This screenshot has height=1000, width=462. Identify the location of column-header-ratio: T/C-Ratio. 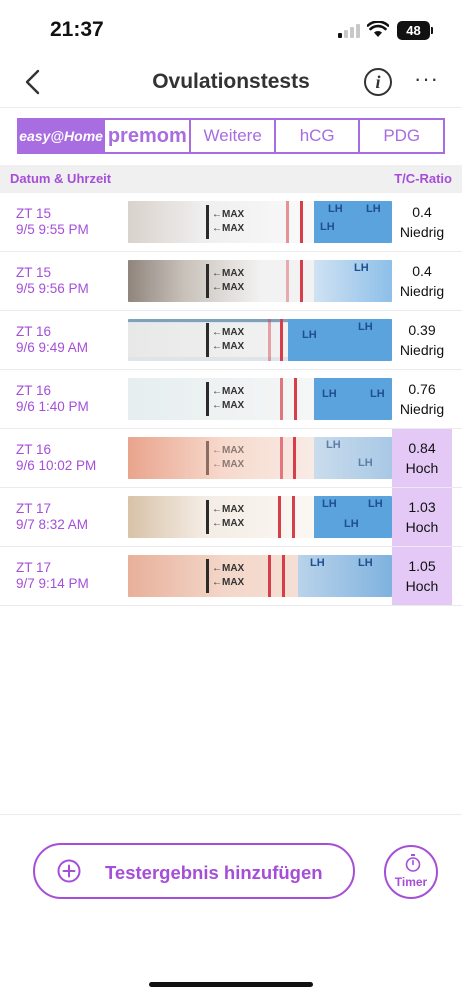
(423, 178).